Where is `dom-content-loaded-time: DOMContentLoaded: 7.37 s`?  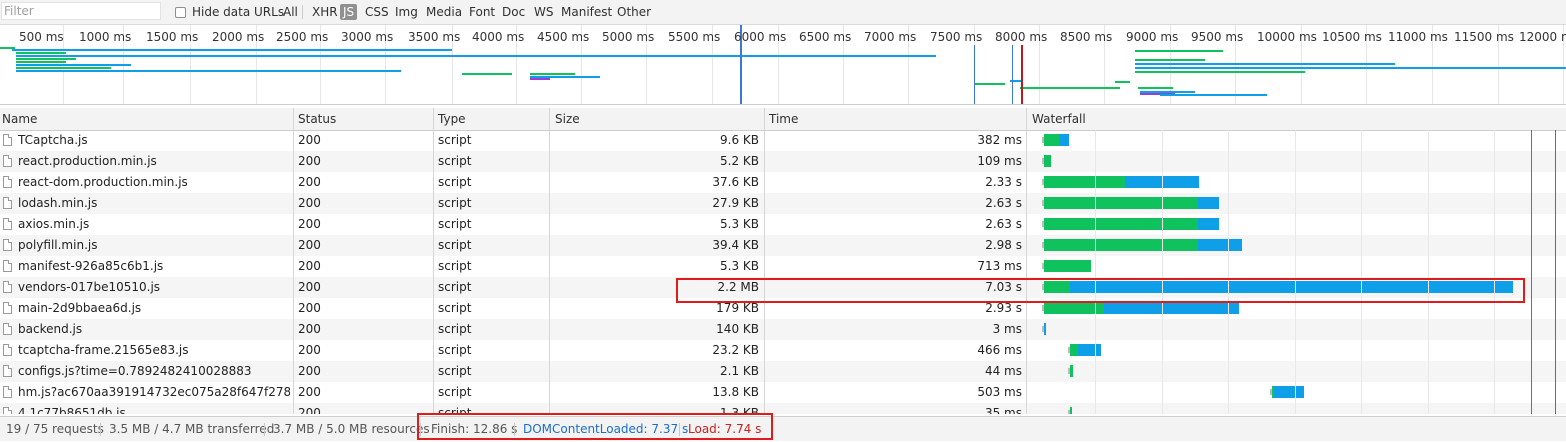
dom-content-loaded-time: DOMContentLoaded: 7.37 s is located at coordinates (606, 429).